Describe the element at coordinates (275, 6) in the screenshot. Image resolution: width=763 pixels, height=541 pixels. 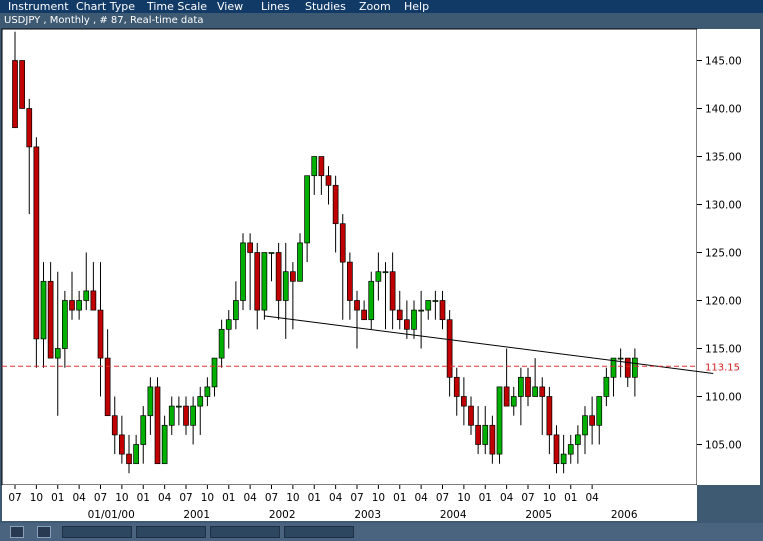
I see `menu-lines: Lines` at that location.